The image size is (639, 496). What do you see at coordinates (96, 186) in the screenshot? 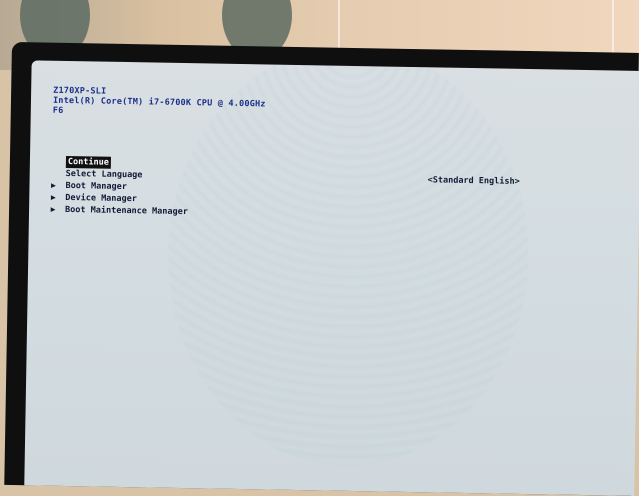
I see `menu-item-label: Boot Manager` at bounding box center [96, 186].